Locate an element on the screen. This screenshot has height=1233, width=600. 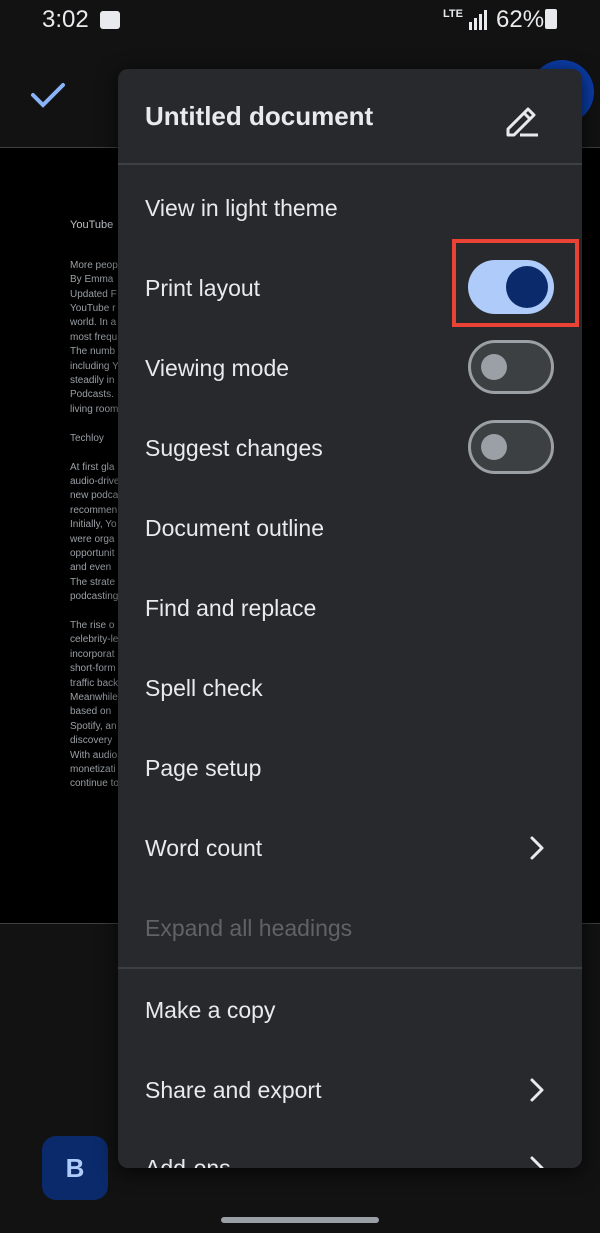
gesture-handle is located at coordinates (300, 1220).